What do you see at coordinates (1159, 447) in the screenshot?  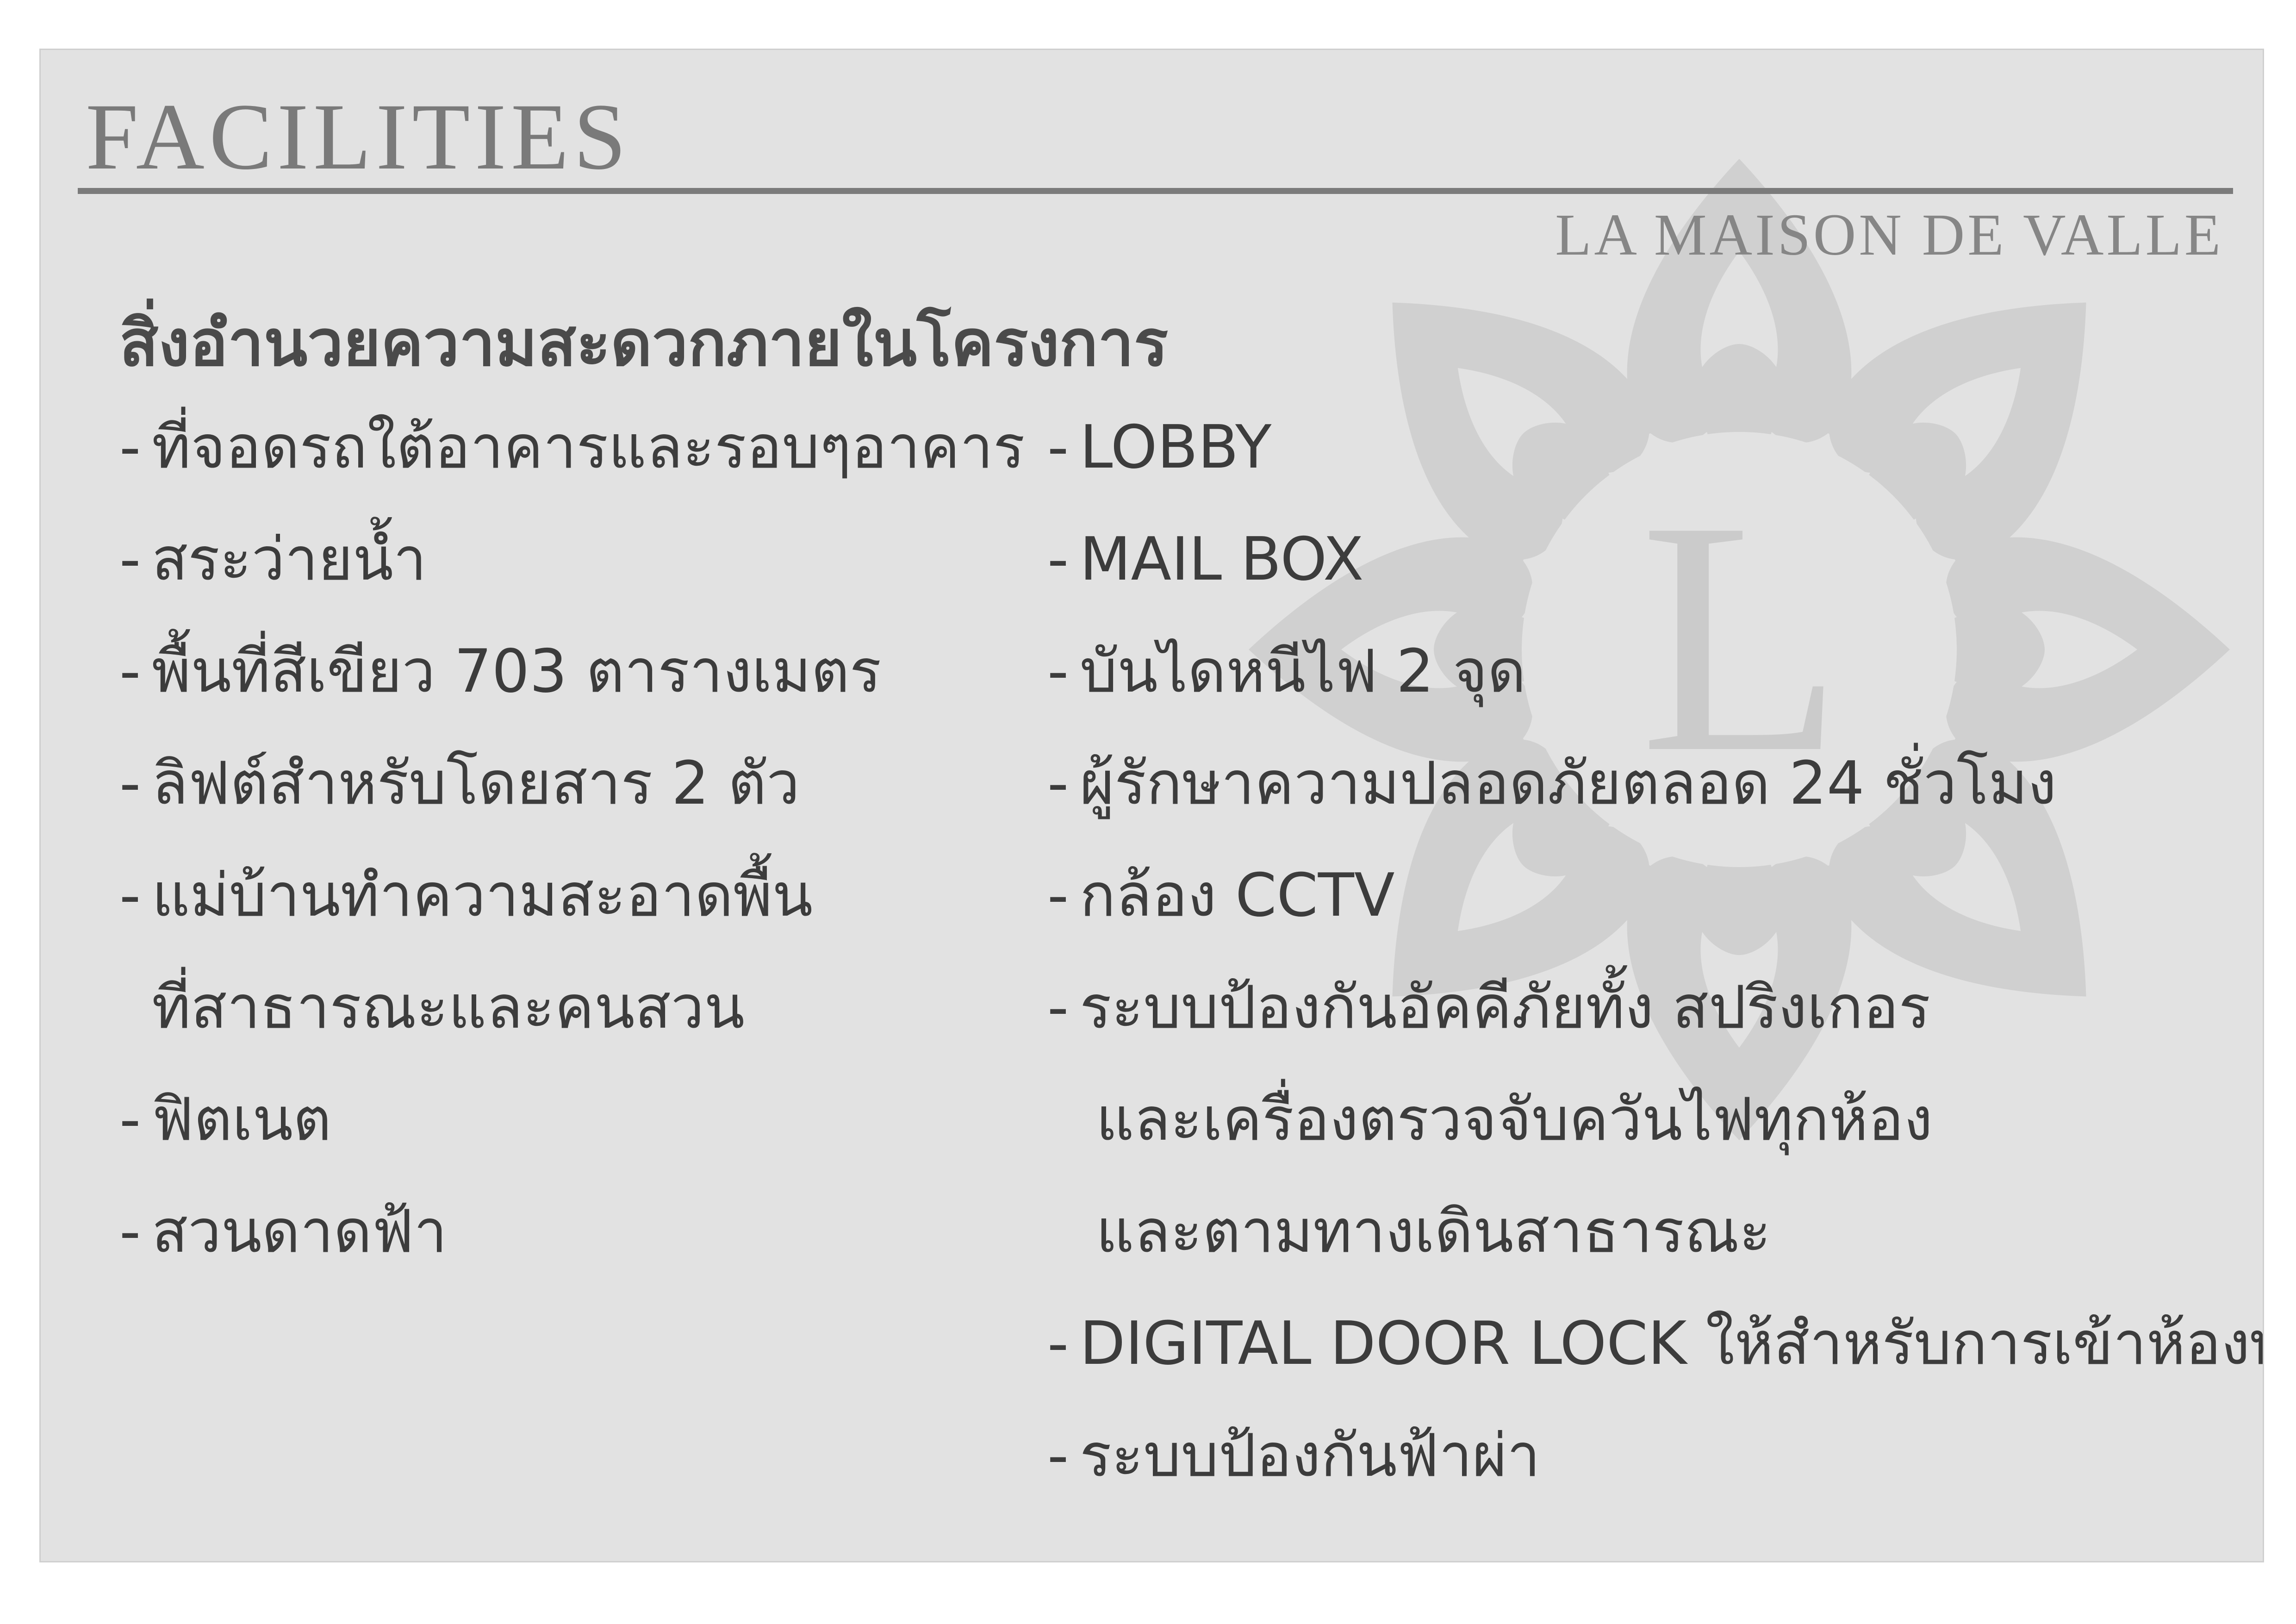 I see `list-item: - LOBBY` at bounding box center [1159, 447].